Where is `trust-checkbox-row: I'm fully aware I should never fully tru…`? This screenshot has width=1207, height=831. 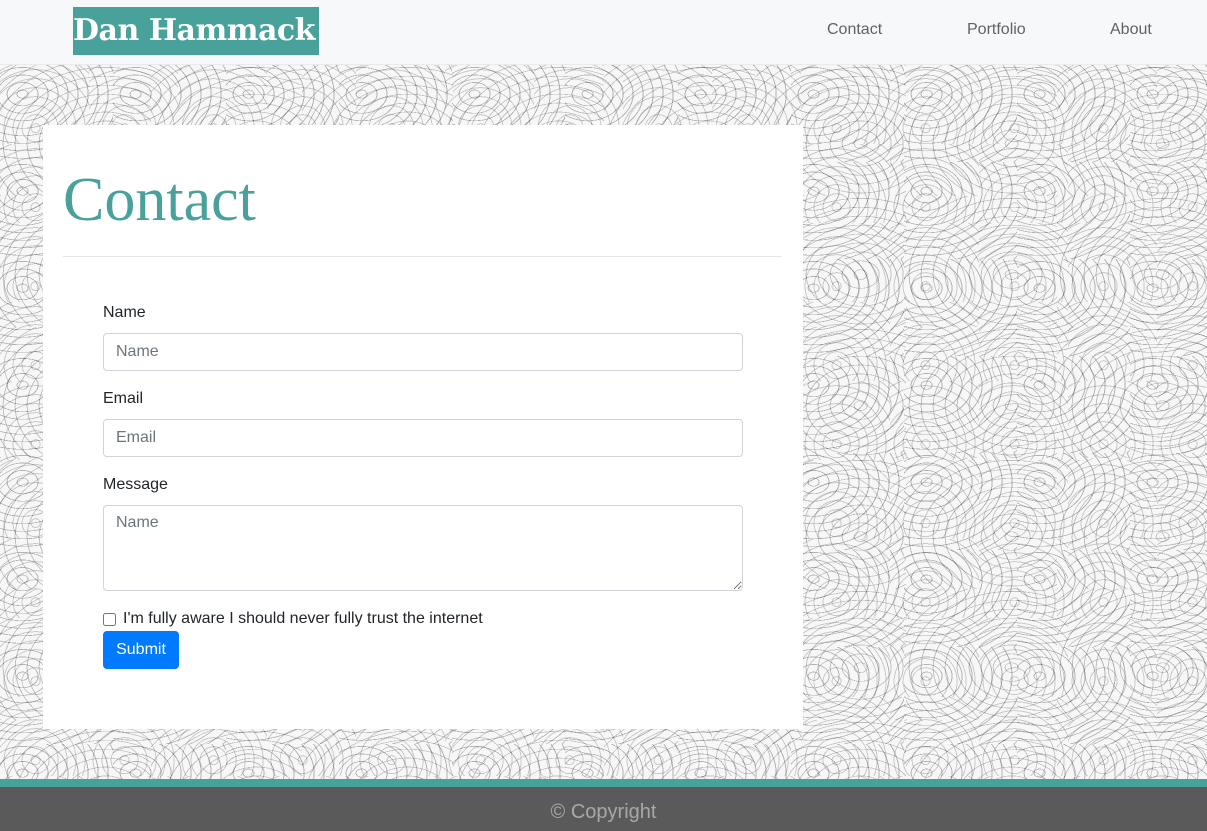
trust-checkbox-row: I'm fully aware I should never fully tru… is located at coordinates (293, 619).